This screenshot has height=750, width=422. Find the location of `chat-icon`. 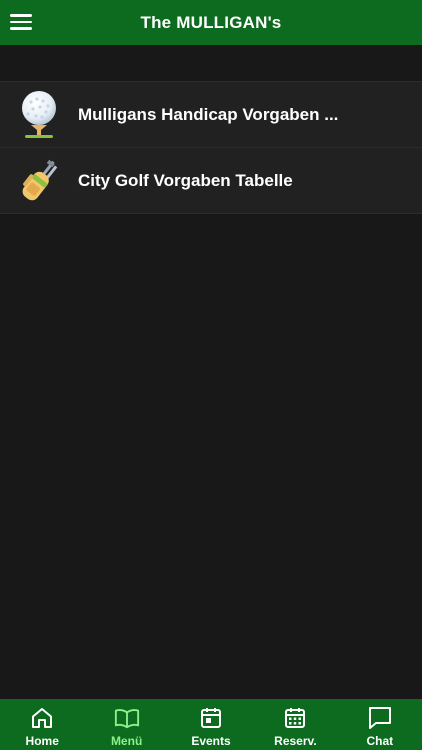

chat-icon is located at coordinates (380, 718).